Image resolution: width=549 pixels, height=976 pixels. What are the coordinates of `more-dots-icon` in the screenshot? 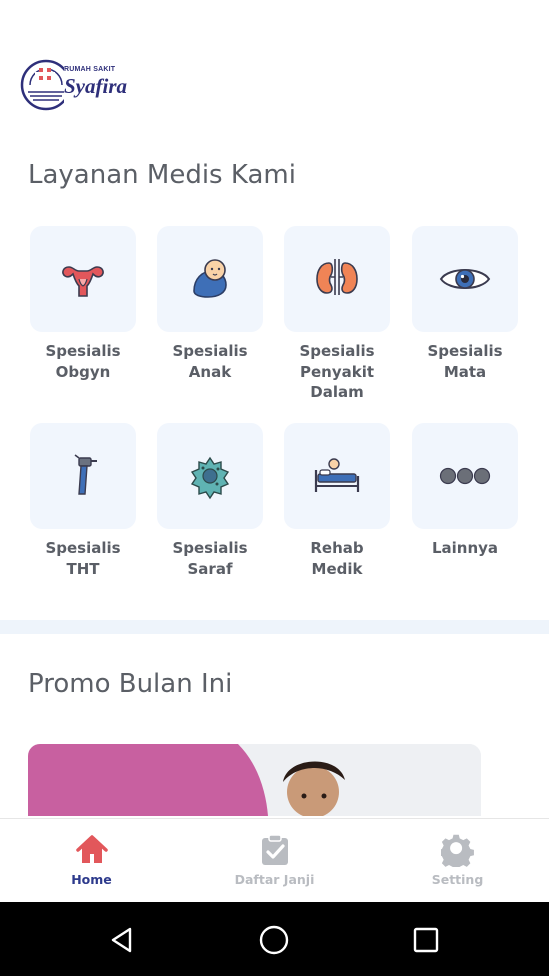 It's located at (465, 476).